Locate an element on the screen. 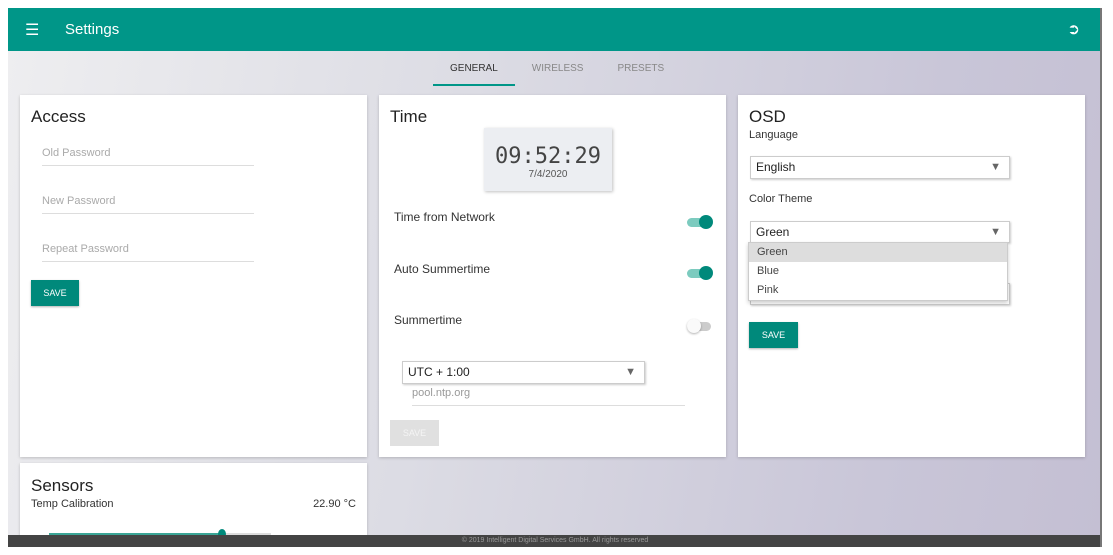  color-theme-option: Pink is located at coordinates (878, 290).